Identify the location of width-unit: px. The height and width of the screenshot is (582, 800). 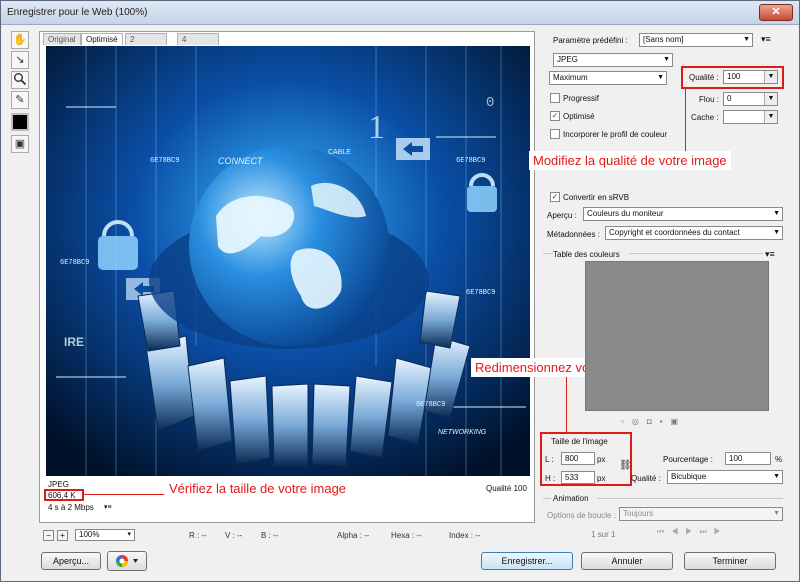
(601, 459).